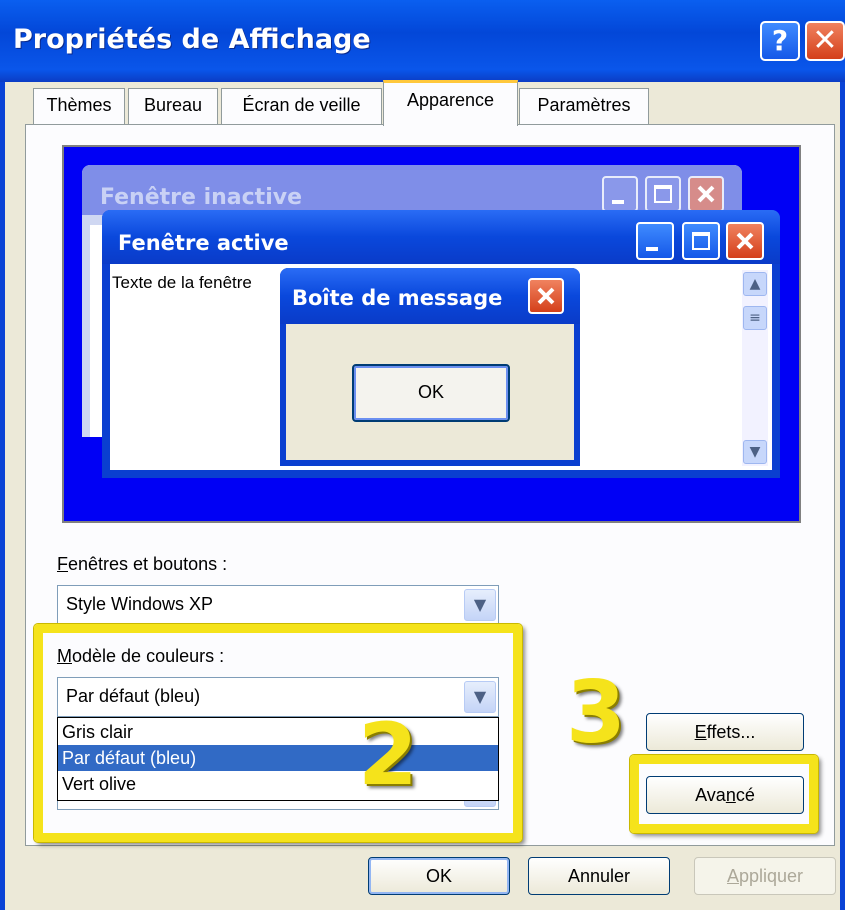 This screenshot has width=845, height=910. What do you see at coordinates (745, 241) in the screenshot?
I see `active-close-icon` at bounding box center [745, 241].